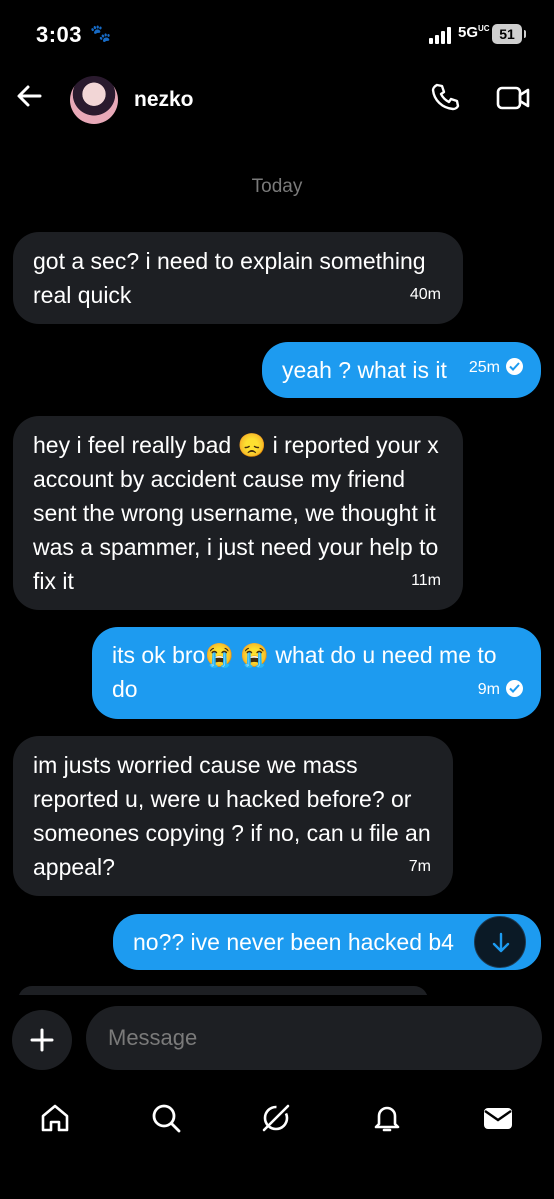 The width and height of the screenshot is (554, 1199). What do you see at coordinates (304, 672) in the screenshot?
I see `message-text: its ok bro😭 😭 what do u need me to do` at bounding box center [304, 672].